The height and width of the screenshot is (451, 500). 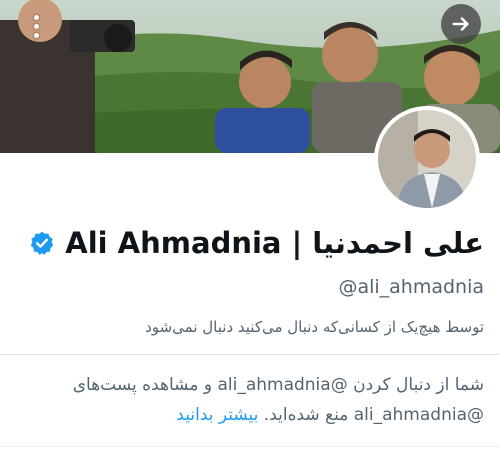 I want to click on more-options-button, so click(x=36, y=26).